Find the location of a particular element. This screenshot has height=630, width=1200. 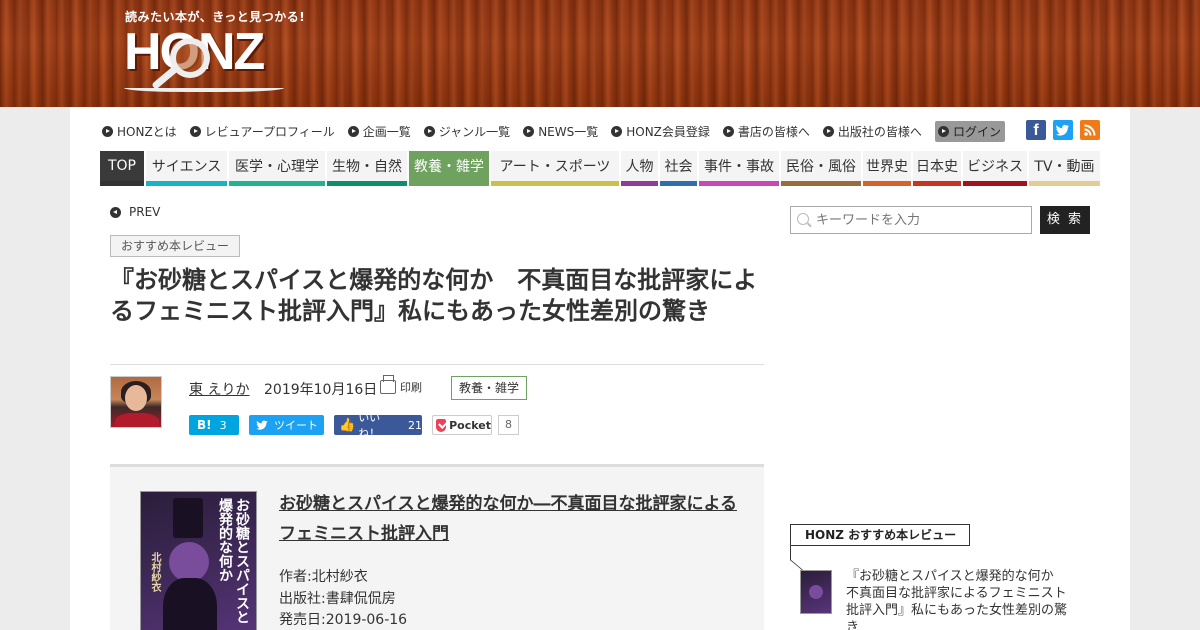

print-button: 印刷 is located at coordinates (401, 385).